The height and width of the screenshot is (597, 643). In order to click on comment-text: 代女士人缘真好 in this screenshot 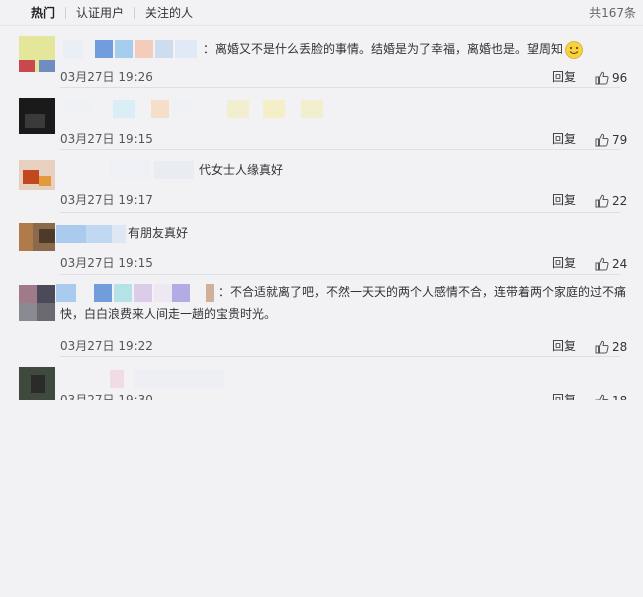, I will do `click(241, 170)`.